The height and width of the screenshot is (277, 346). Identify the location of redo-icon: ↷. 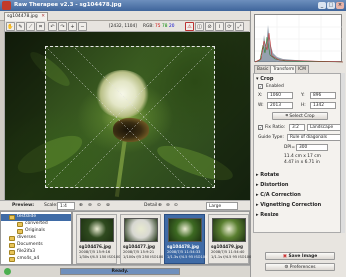
(62, 26).